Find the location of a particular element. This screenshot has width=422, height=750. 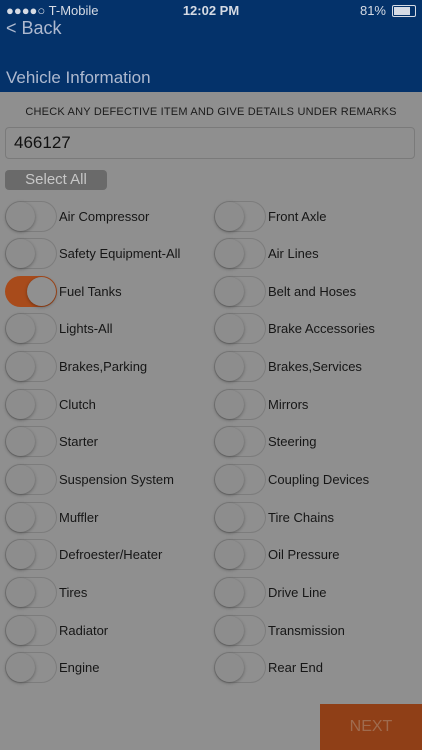

checklist-item: Engine is located at coordinates (52, 668).